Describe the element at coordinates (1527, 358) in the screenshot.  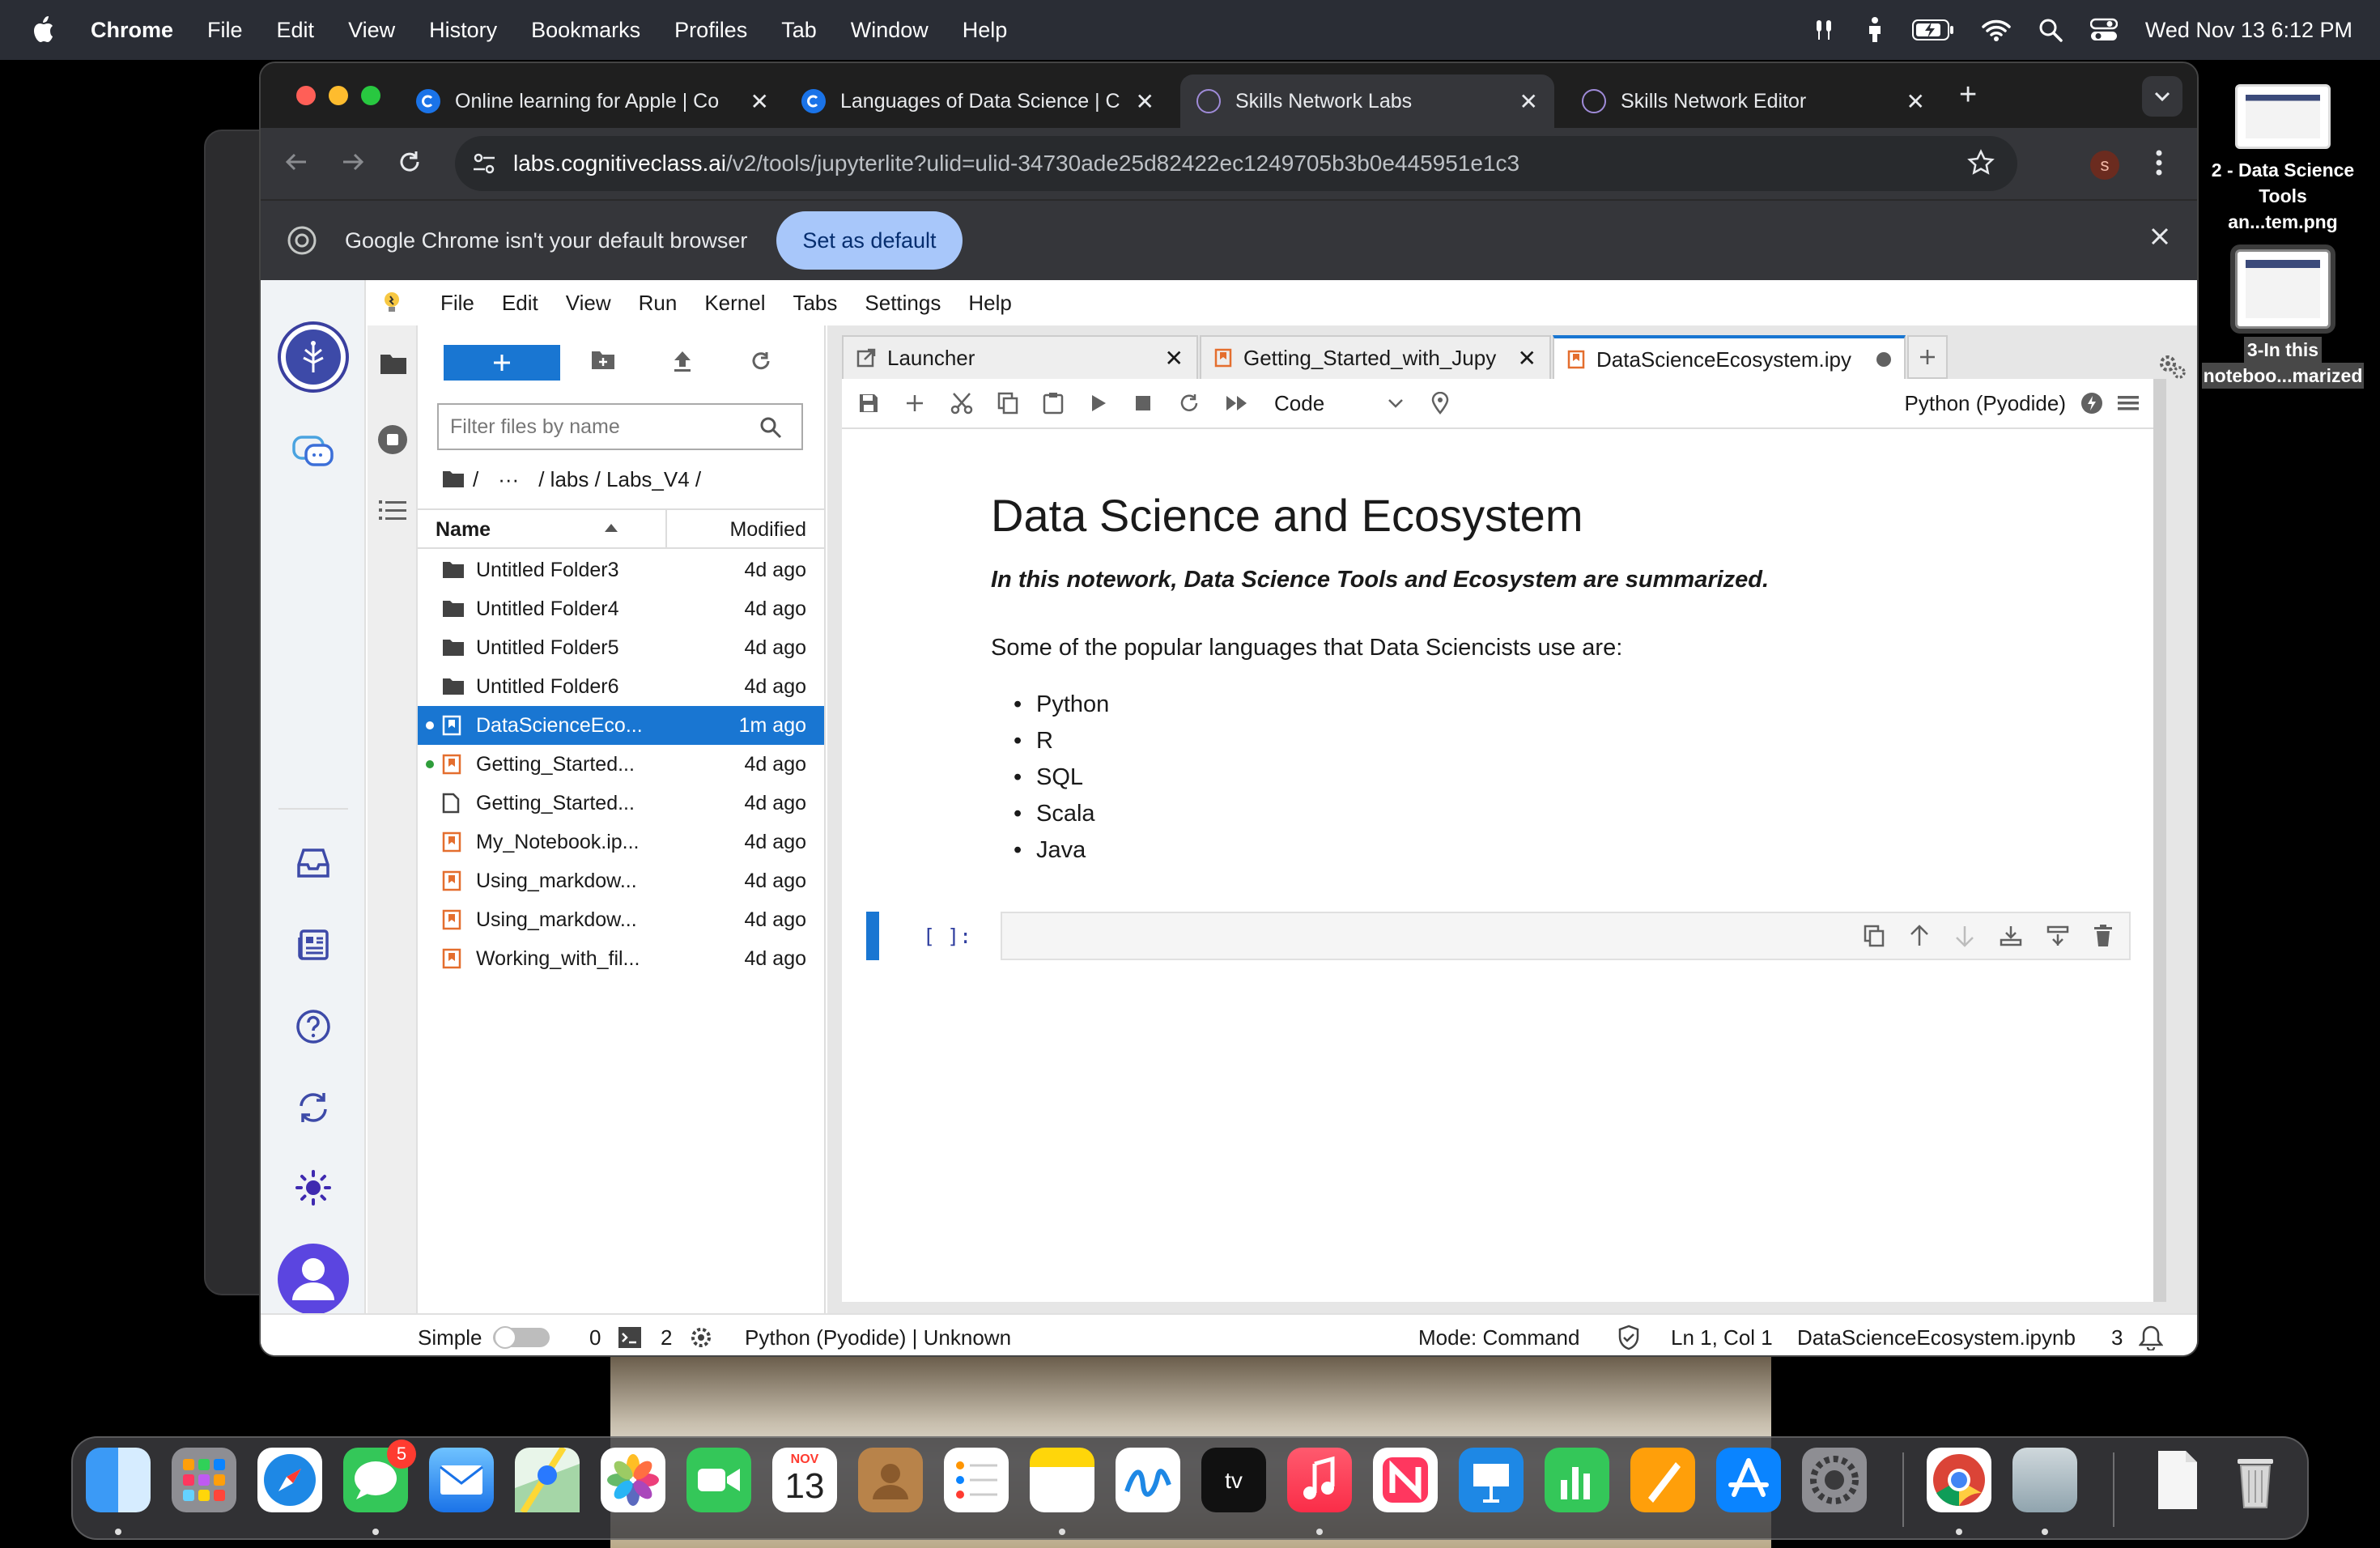
I see `close-doc-tab-icon: ✕` at that location.